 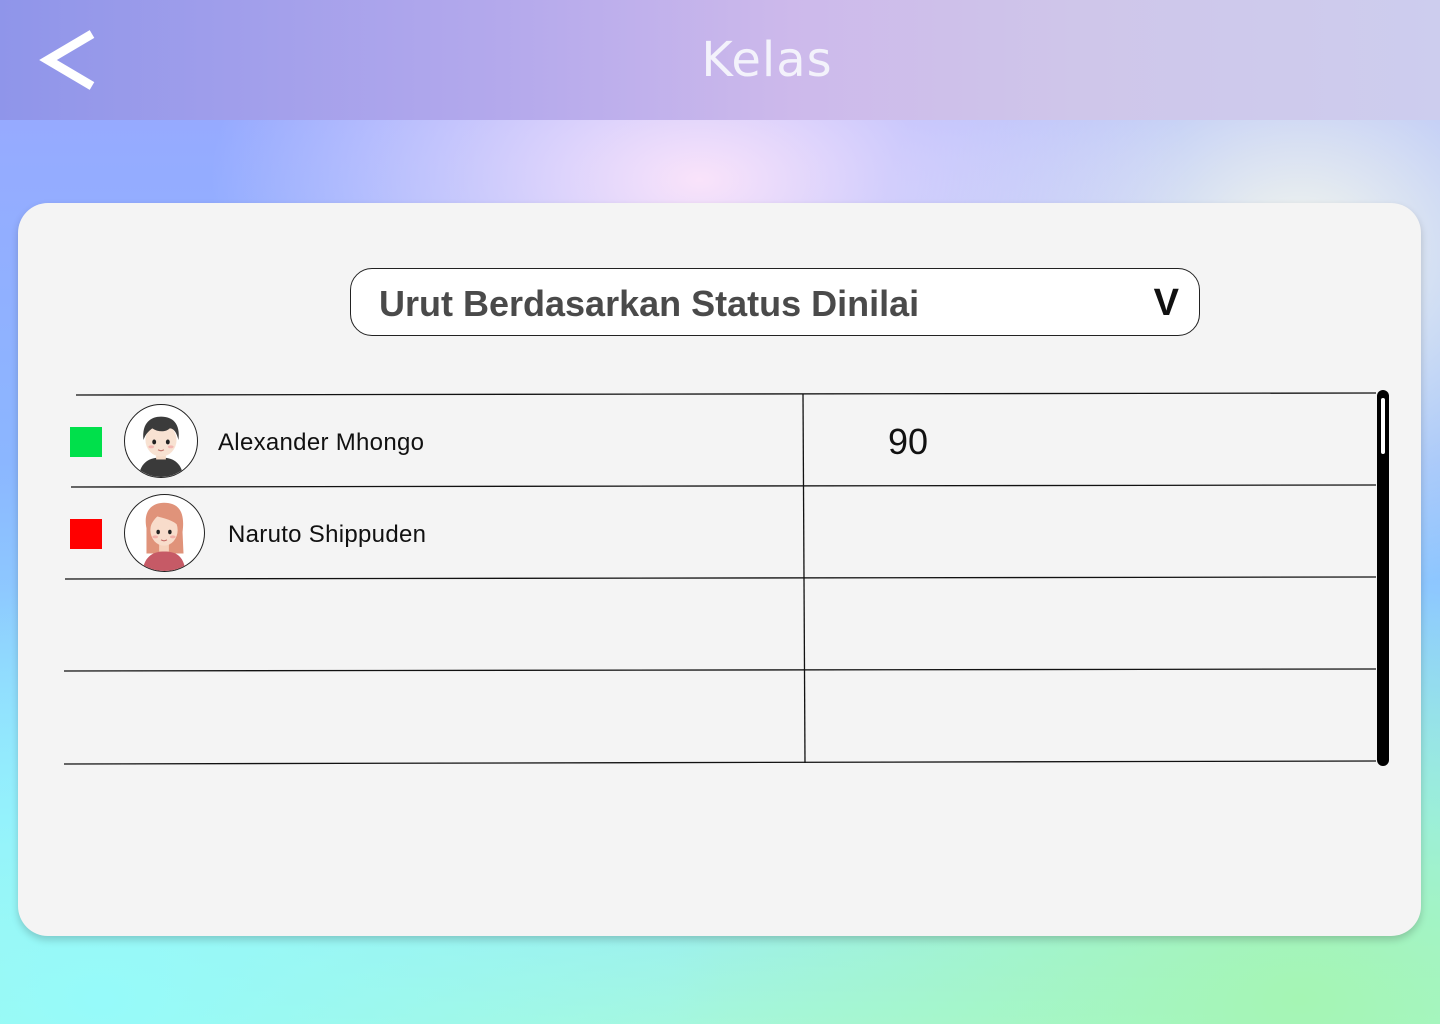 What do you see at coordinates (327, 534) in the screenshot?
I see `student-name: Naruto Shippuden` at bounding box center [327, 534].